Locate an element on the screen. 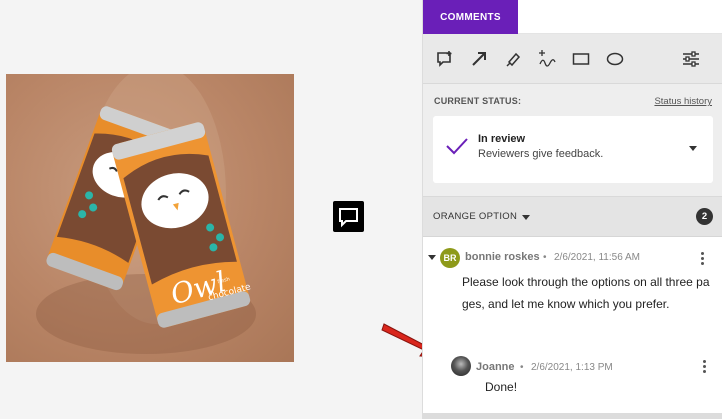 The width and height of the screenshot is (722, 419). comment-author: bonnie roskes is located at coordinates (502, 257).